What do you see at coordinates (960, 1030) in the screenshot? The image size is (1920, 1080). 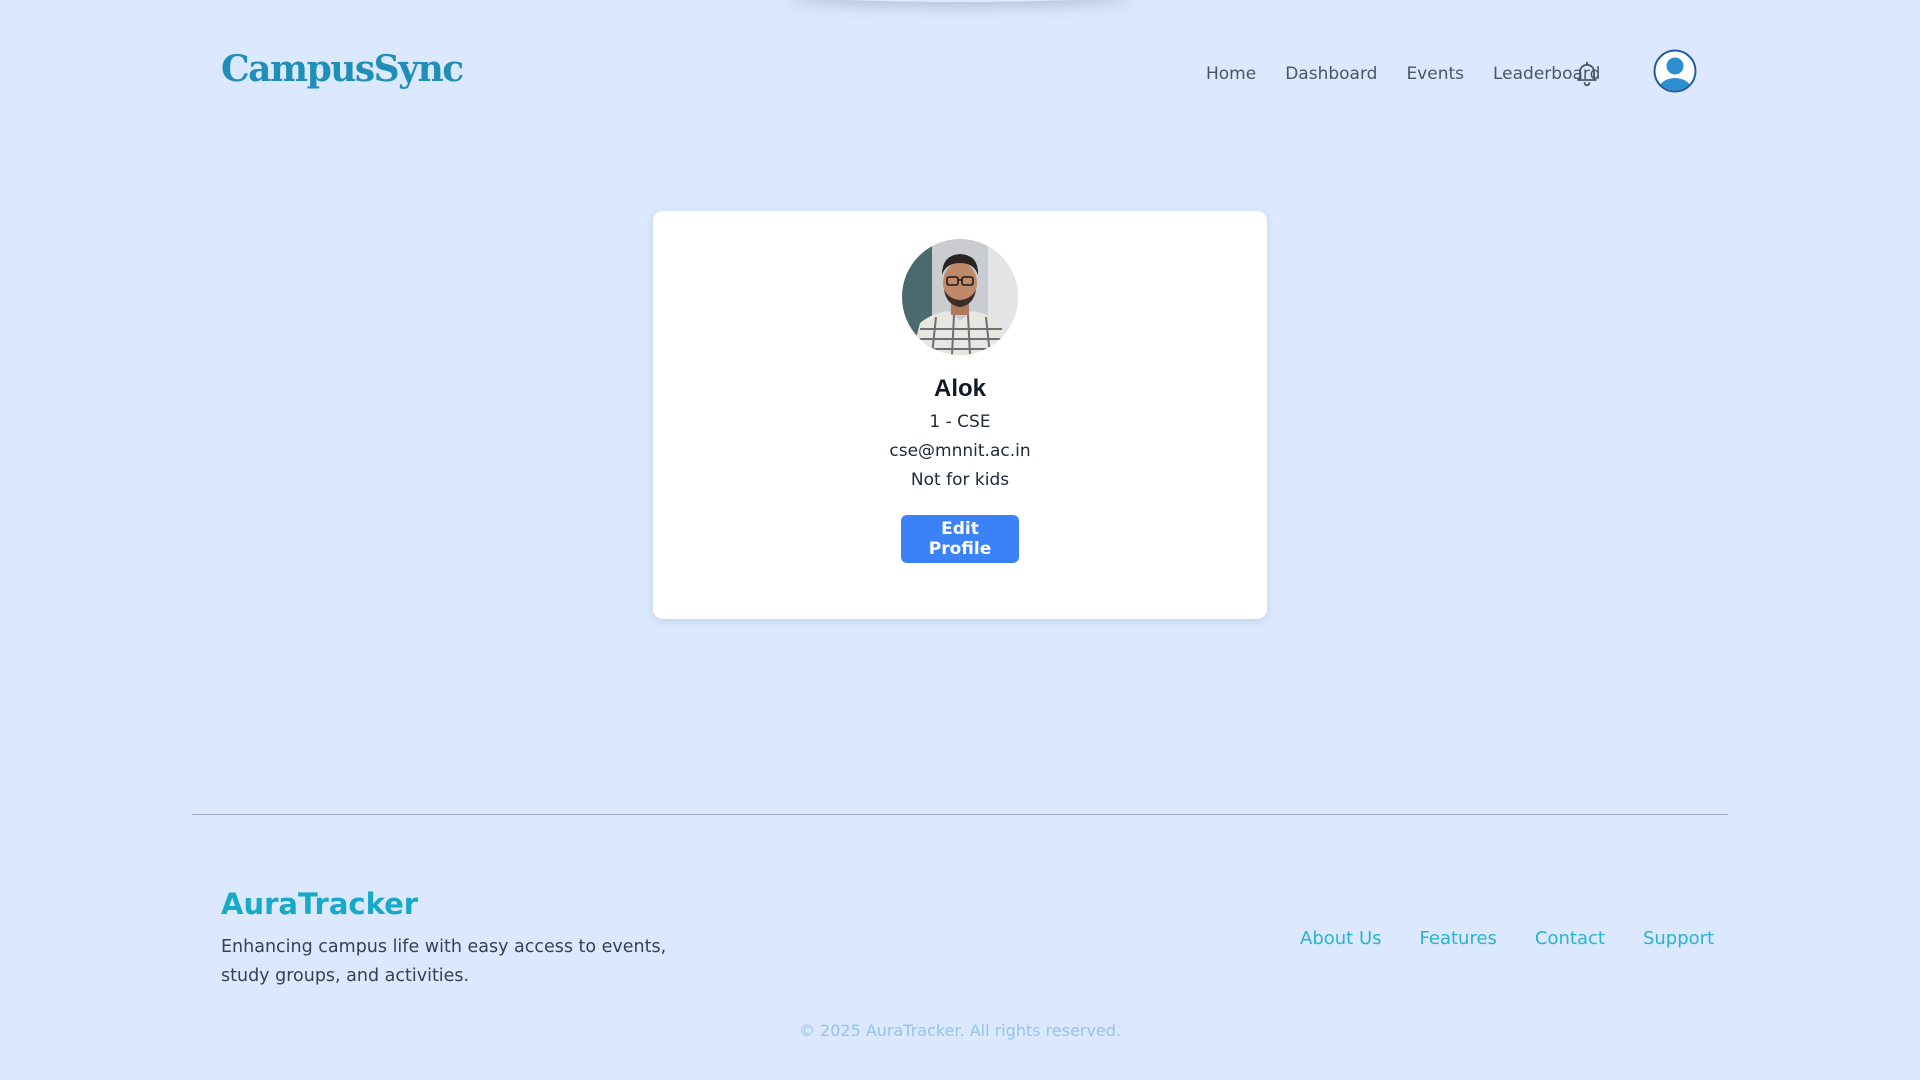 I see `copyright-text: © 2025 AuraTracker. All rights reserved.` at bounding box center [960, 1030].